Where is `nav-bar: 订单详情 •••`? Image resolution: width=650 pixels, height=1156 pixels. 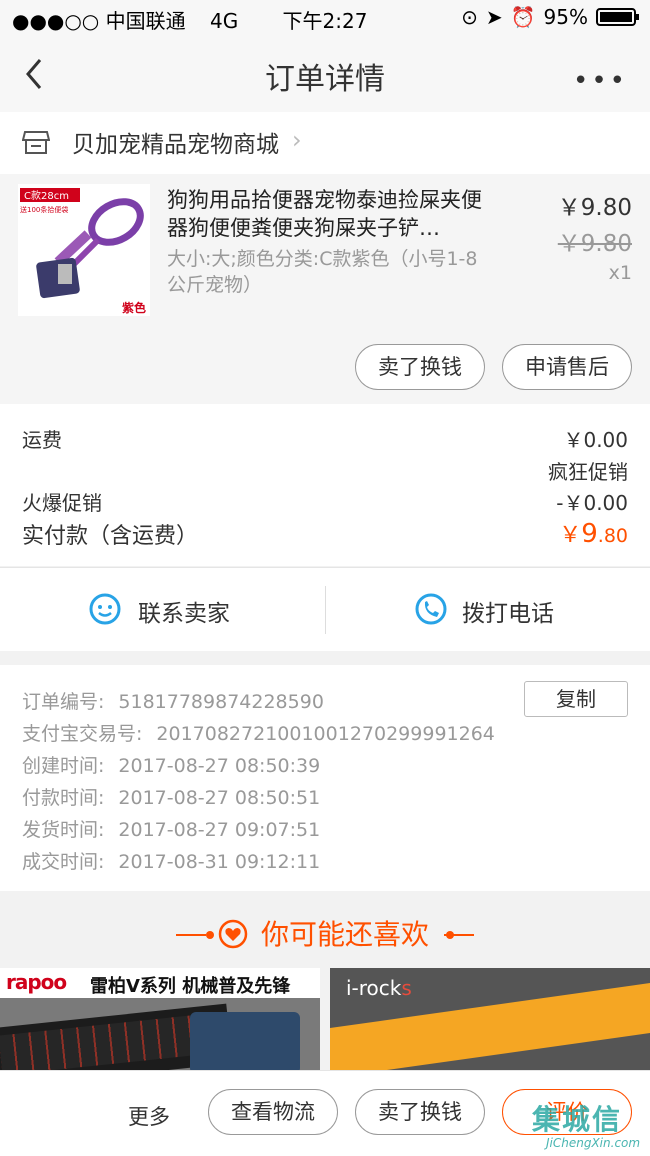 nav-bar: 订单详情 ••• is located at coordinates (325, 74).